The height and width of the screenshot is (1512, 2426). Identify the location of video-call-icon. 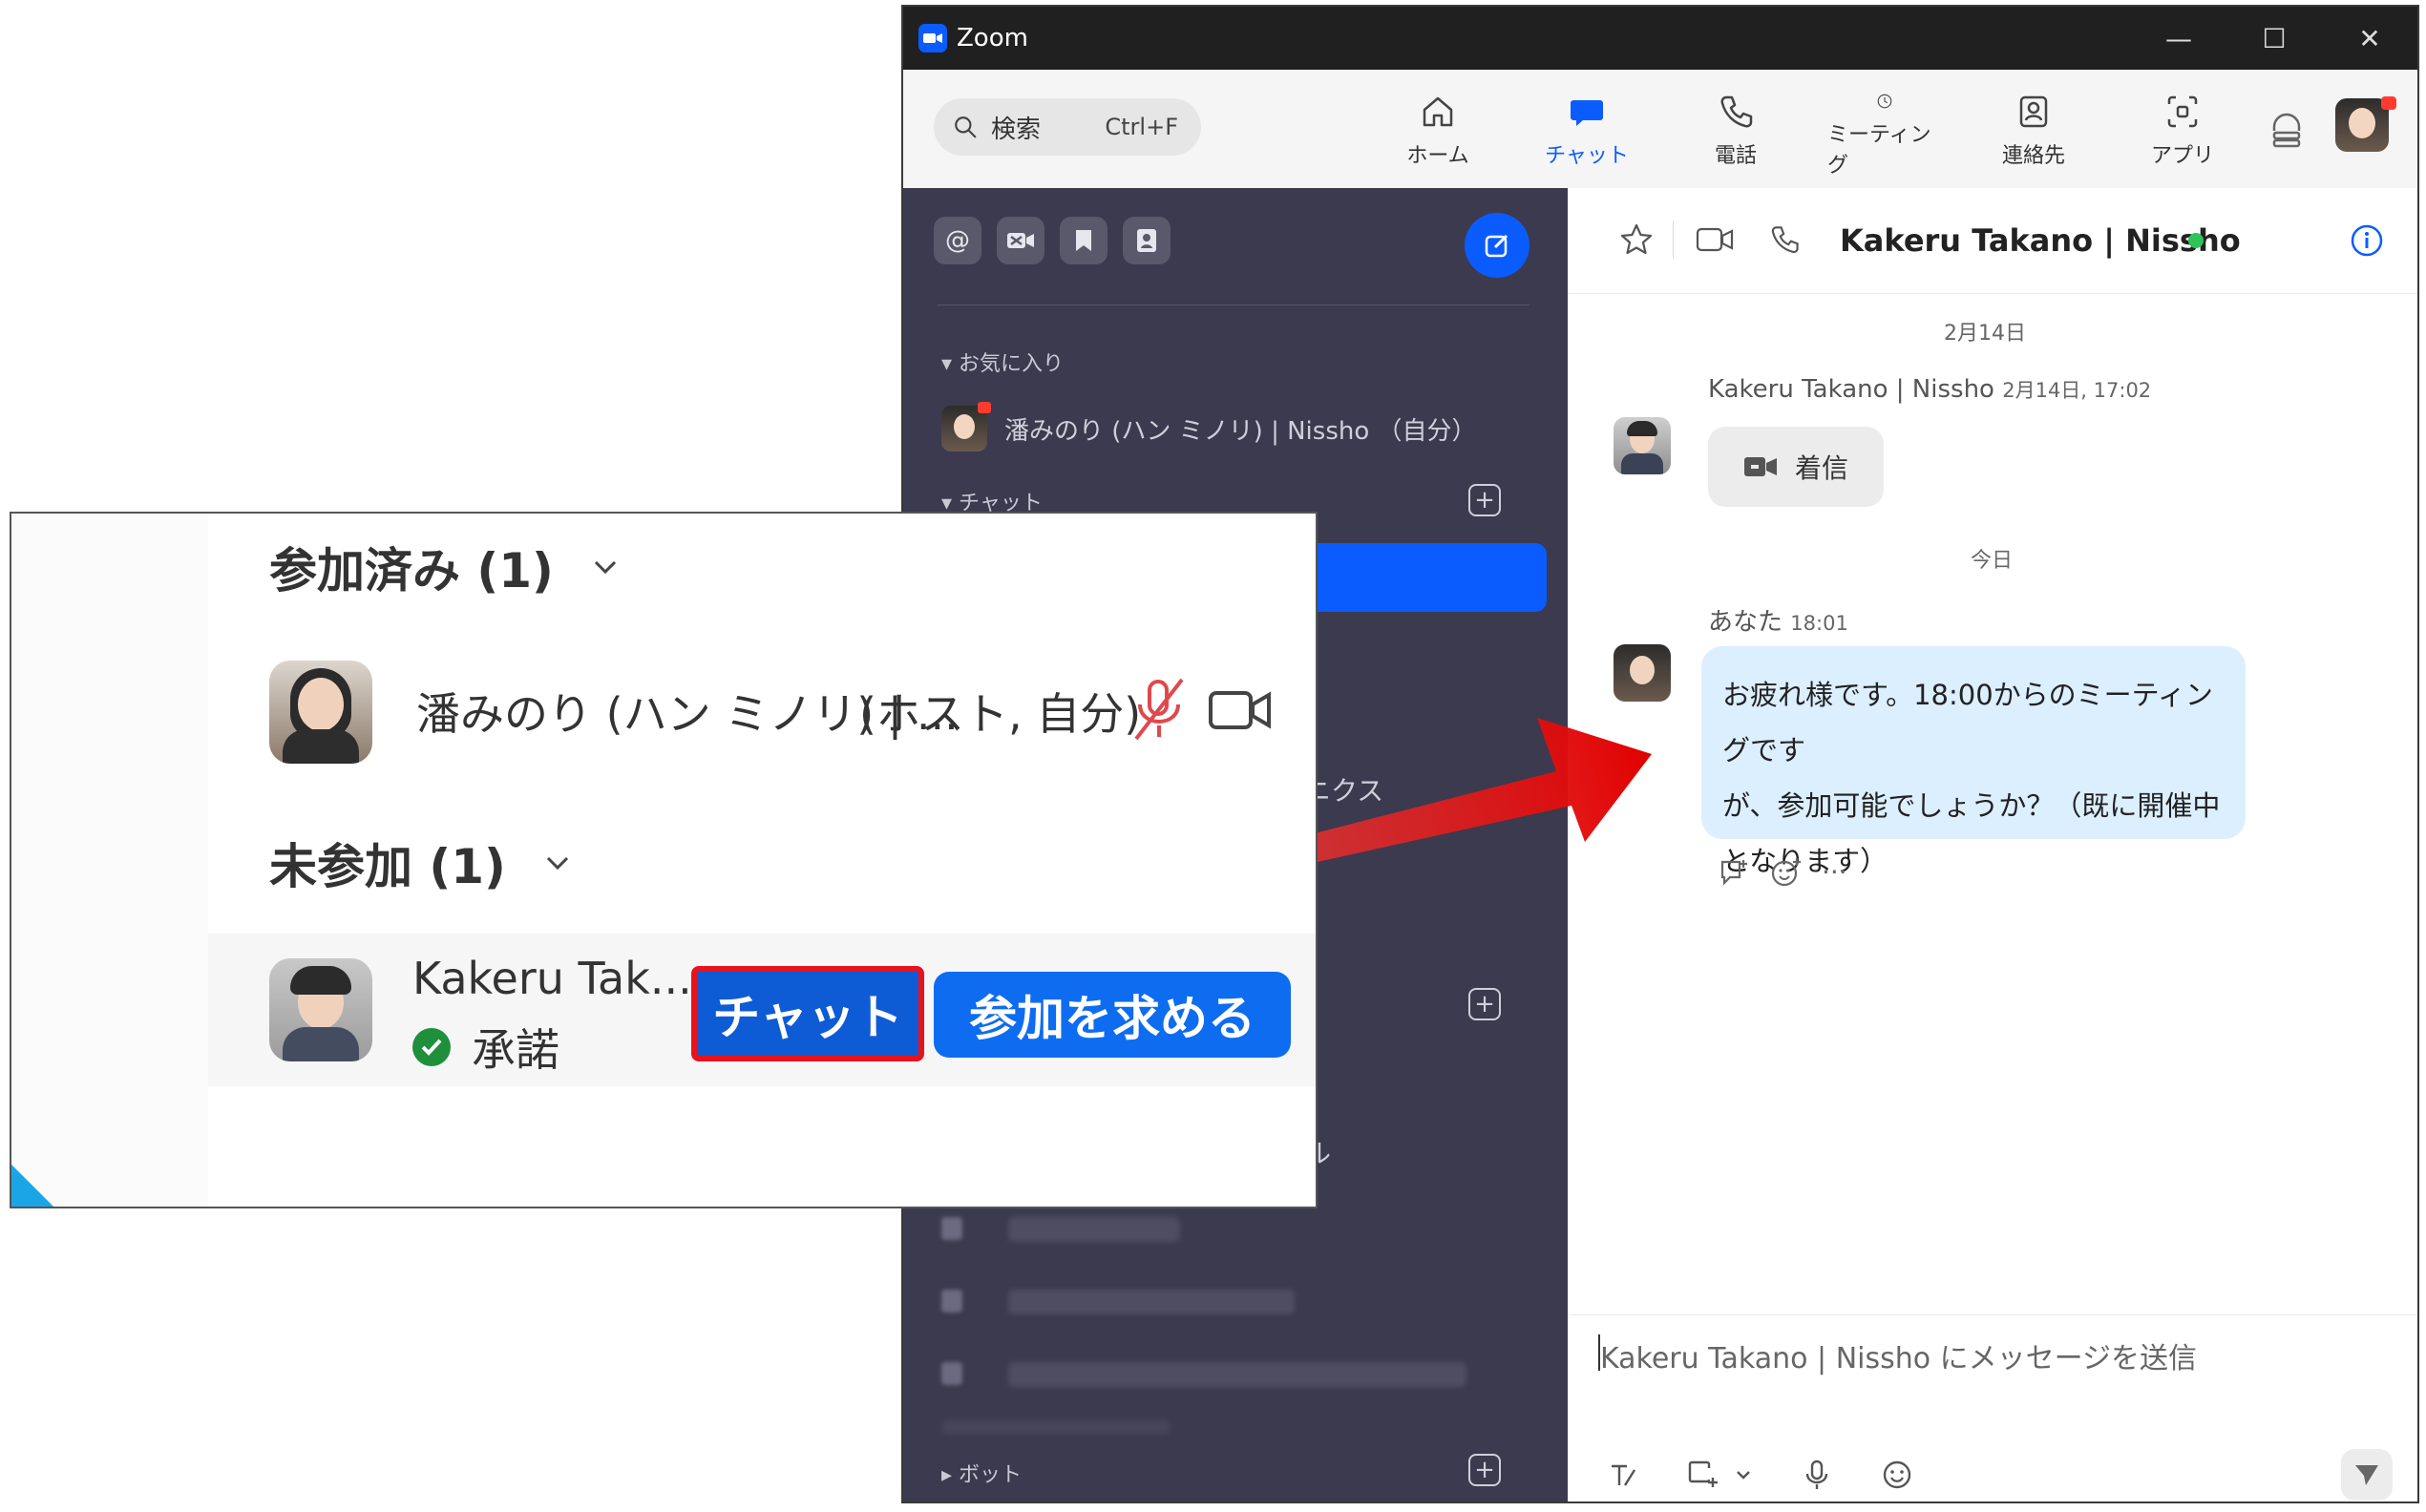
(1715, 240).